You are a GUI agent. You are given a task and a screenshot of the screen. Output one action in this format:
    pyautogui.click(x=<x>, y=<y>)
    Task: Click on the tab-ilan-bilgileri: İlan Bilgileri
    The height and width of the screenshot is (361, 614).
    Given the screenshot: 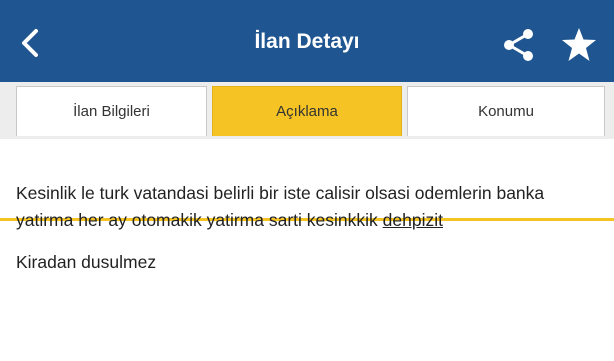 What is the action you would take?
    pyautogui.click(x=111, y=111)
    